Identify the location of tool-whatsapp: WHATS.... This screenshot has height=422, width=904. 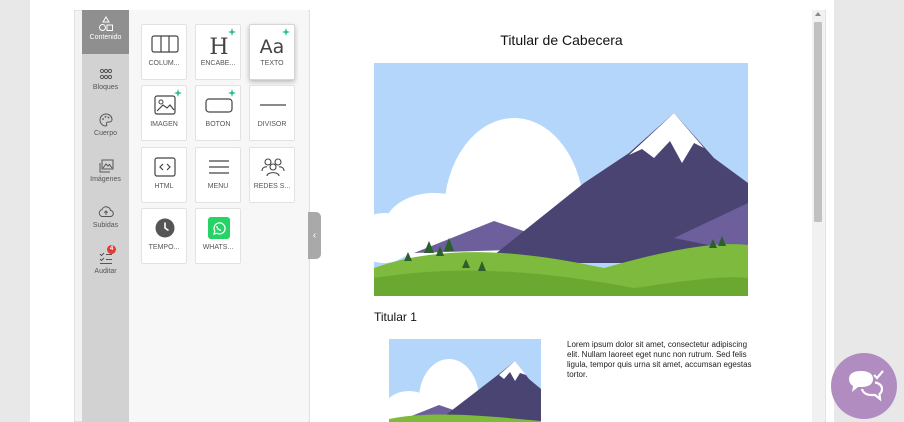
(218, 236).